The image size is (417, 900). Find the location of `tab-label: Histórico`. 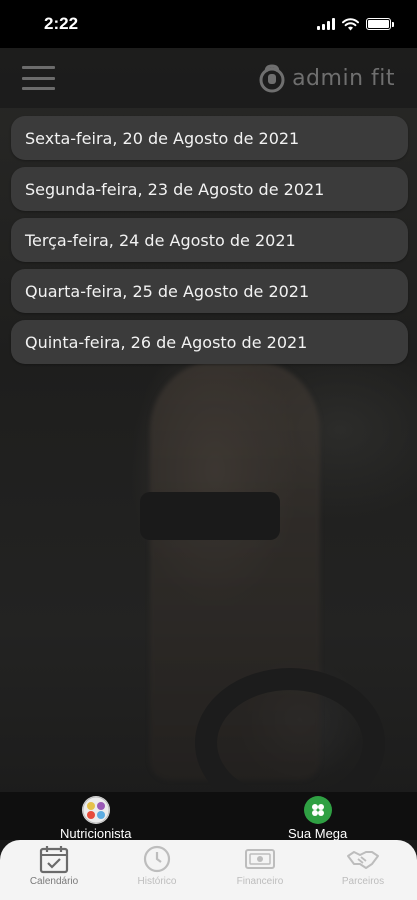

tab-label: Histórico is located at coordinates (157, 881).